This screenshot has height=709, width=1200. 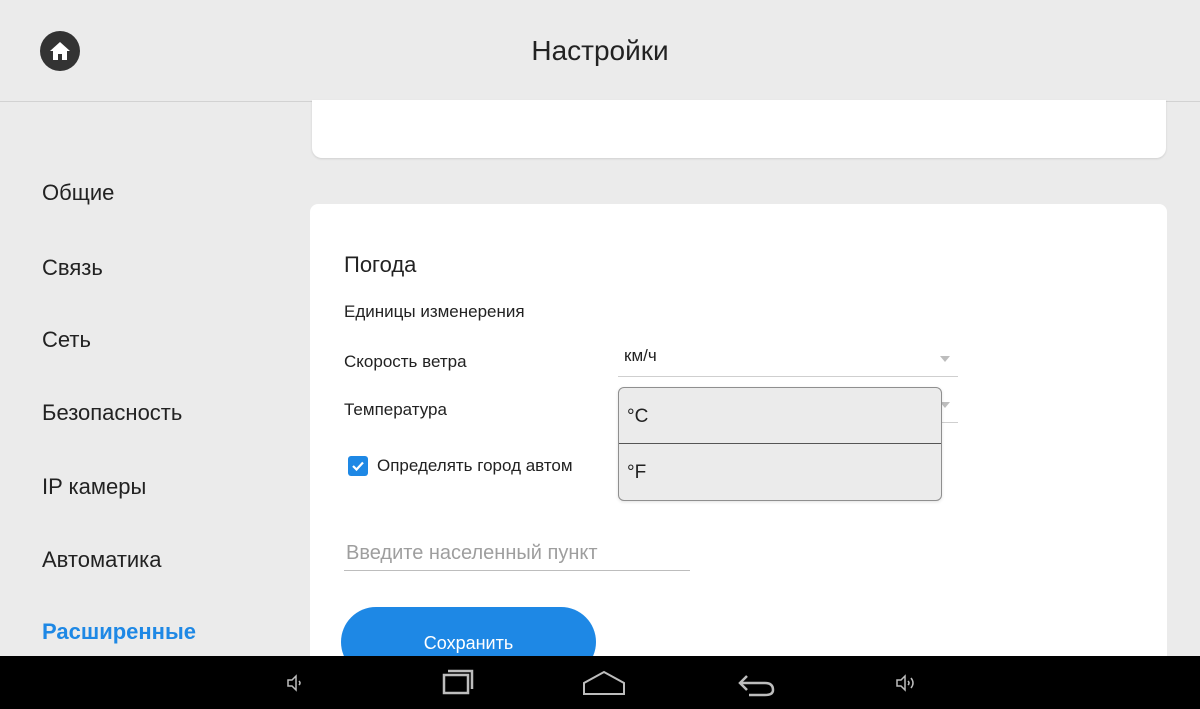 What do you see at coordinates (640, 355) in the screenshot?
I see `wind-speed-value: км/ч` at bounding box center [640, 355].